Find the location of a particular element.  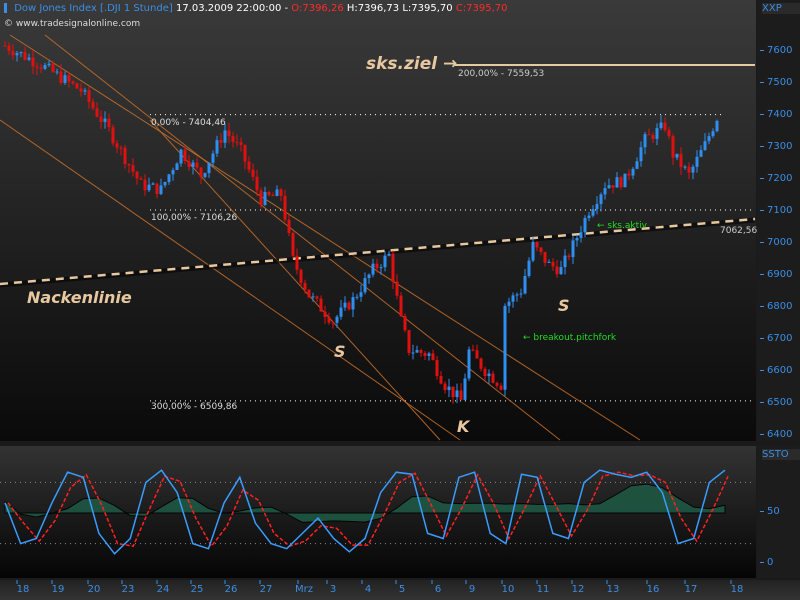

price-tick-label: 7600 is located at coordinates (776, 50).